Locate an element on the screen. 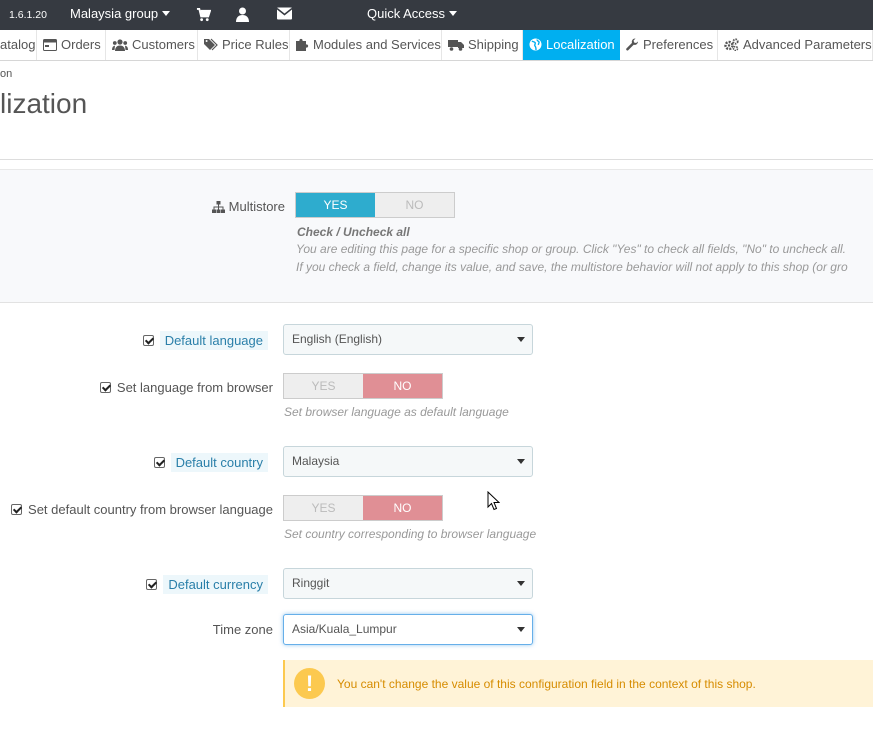 The width and height of the screenshot is (873, 736). cogs-icon is located at coordinates (731, 45).